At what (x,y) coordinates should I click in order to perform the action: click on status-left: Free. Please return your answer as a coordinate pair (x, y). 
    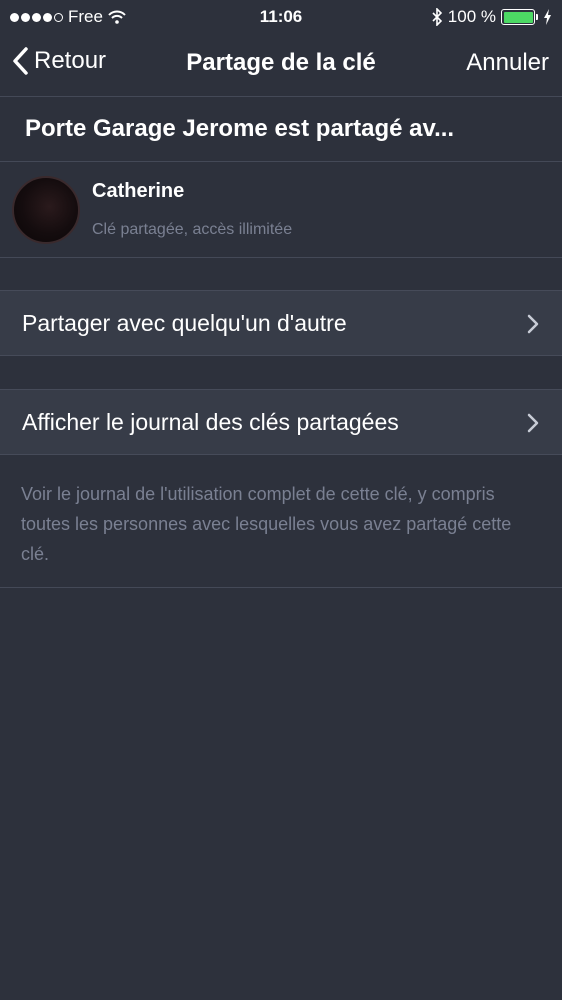
    Looking at the image, I should click on (68, 17).